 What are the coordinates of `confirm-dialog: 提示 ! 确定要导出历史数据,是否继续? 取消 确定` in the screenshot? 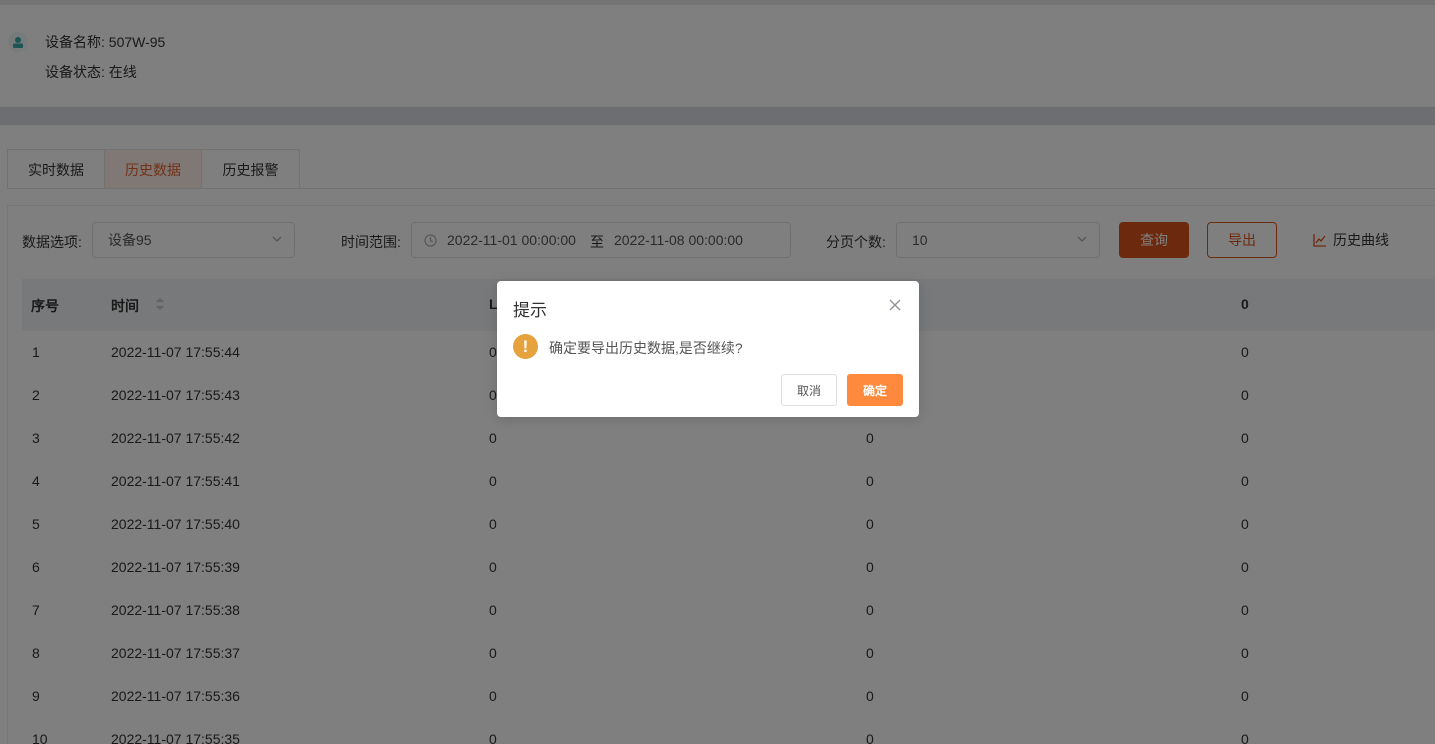 It's located at (708, 349).